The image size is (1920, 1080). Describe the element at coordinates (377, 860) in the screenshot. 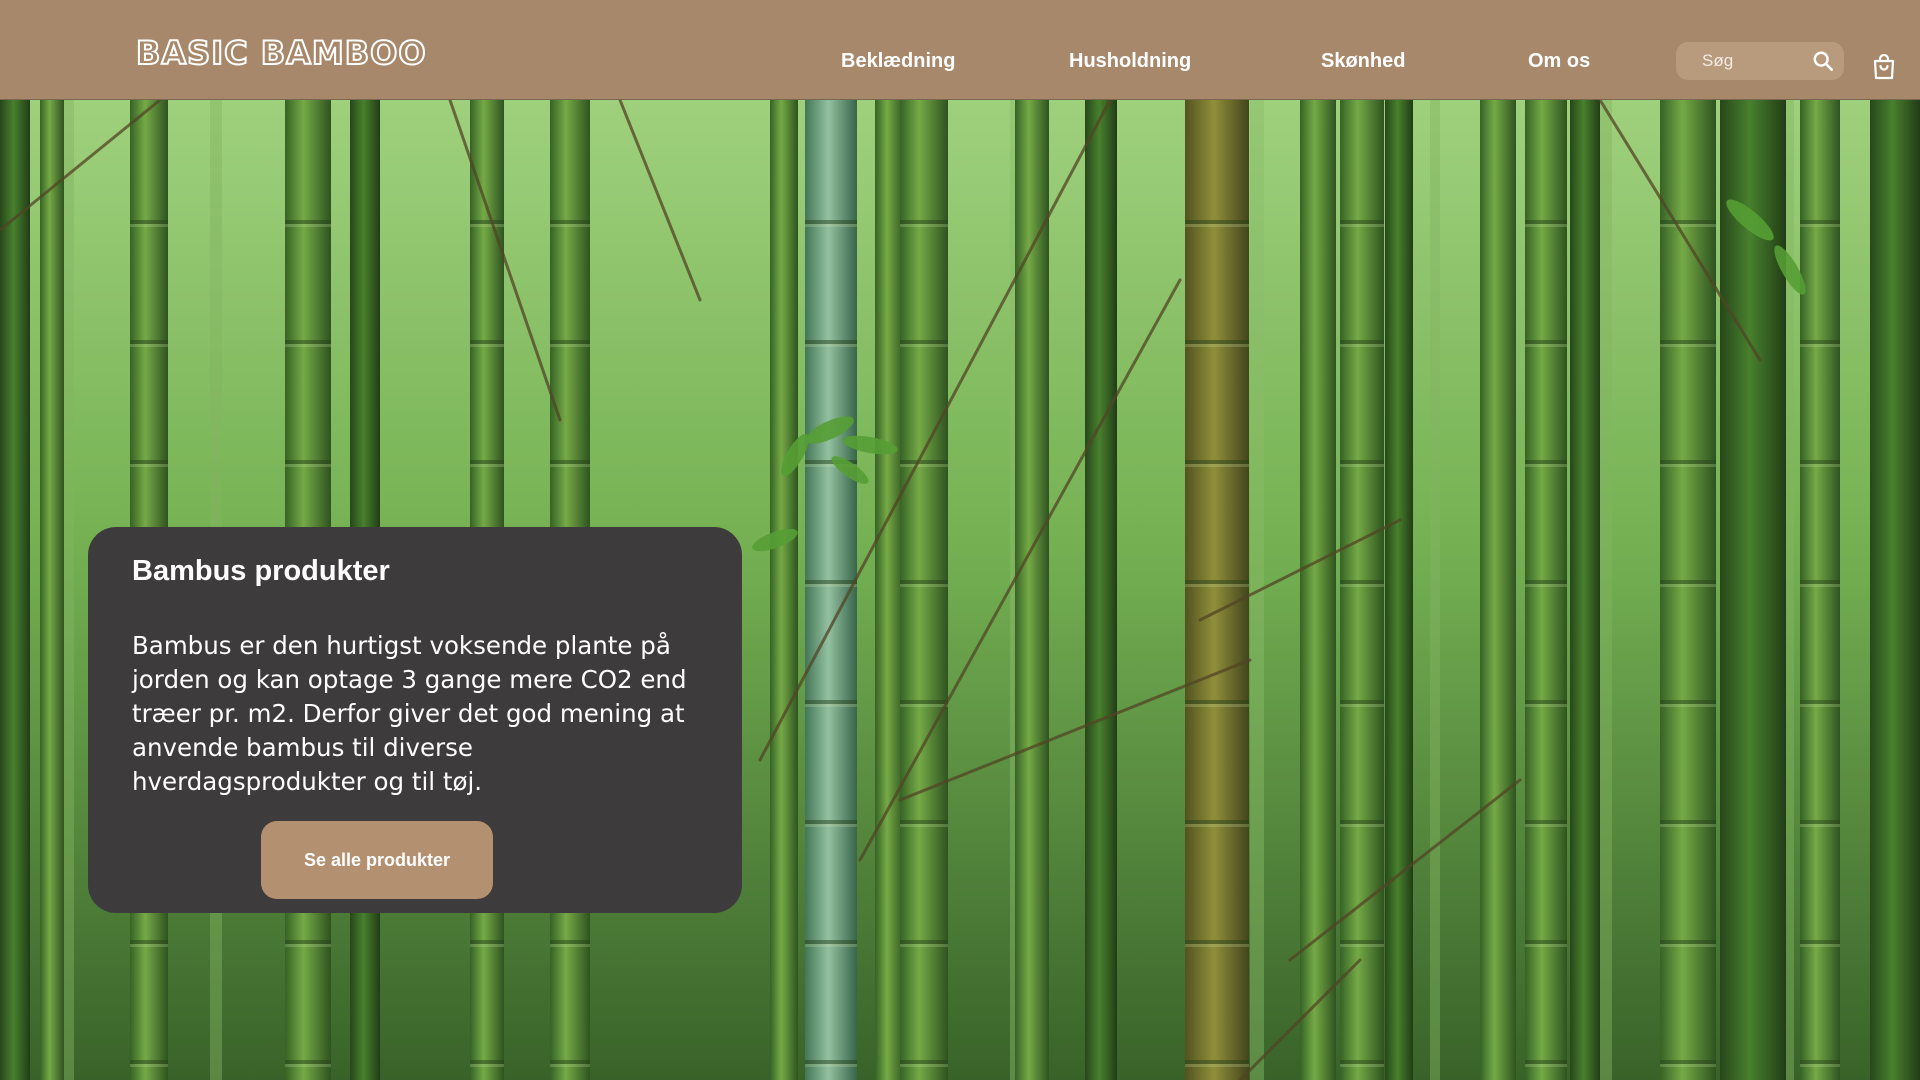

I see `see-all-products-button: Se alle produkter` at that location.